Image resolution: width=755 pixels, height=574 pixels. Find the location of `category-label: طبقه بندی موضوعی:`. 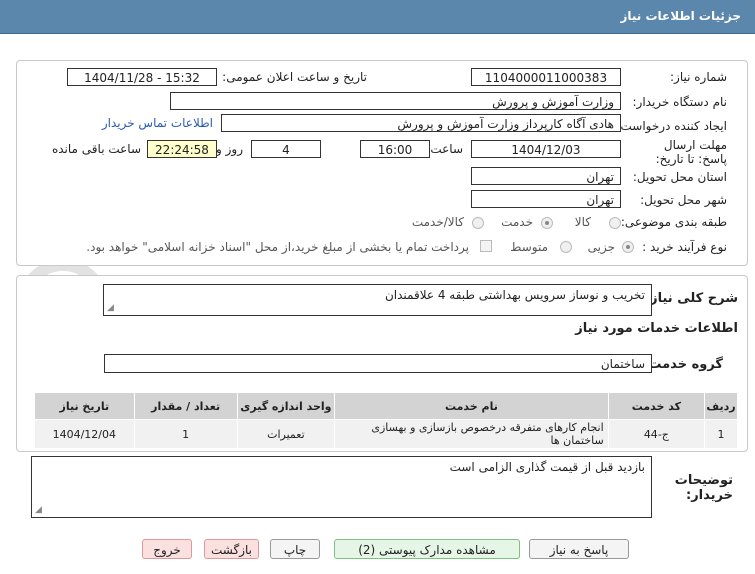

category-label: طبقه بندی موضوعی: is located at coordinates (673, 222).